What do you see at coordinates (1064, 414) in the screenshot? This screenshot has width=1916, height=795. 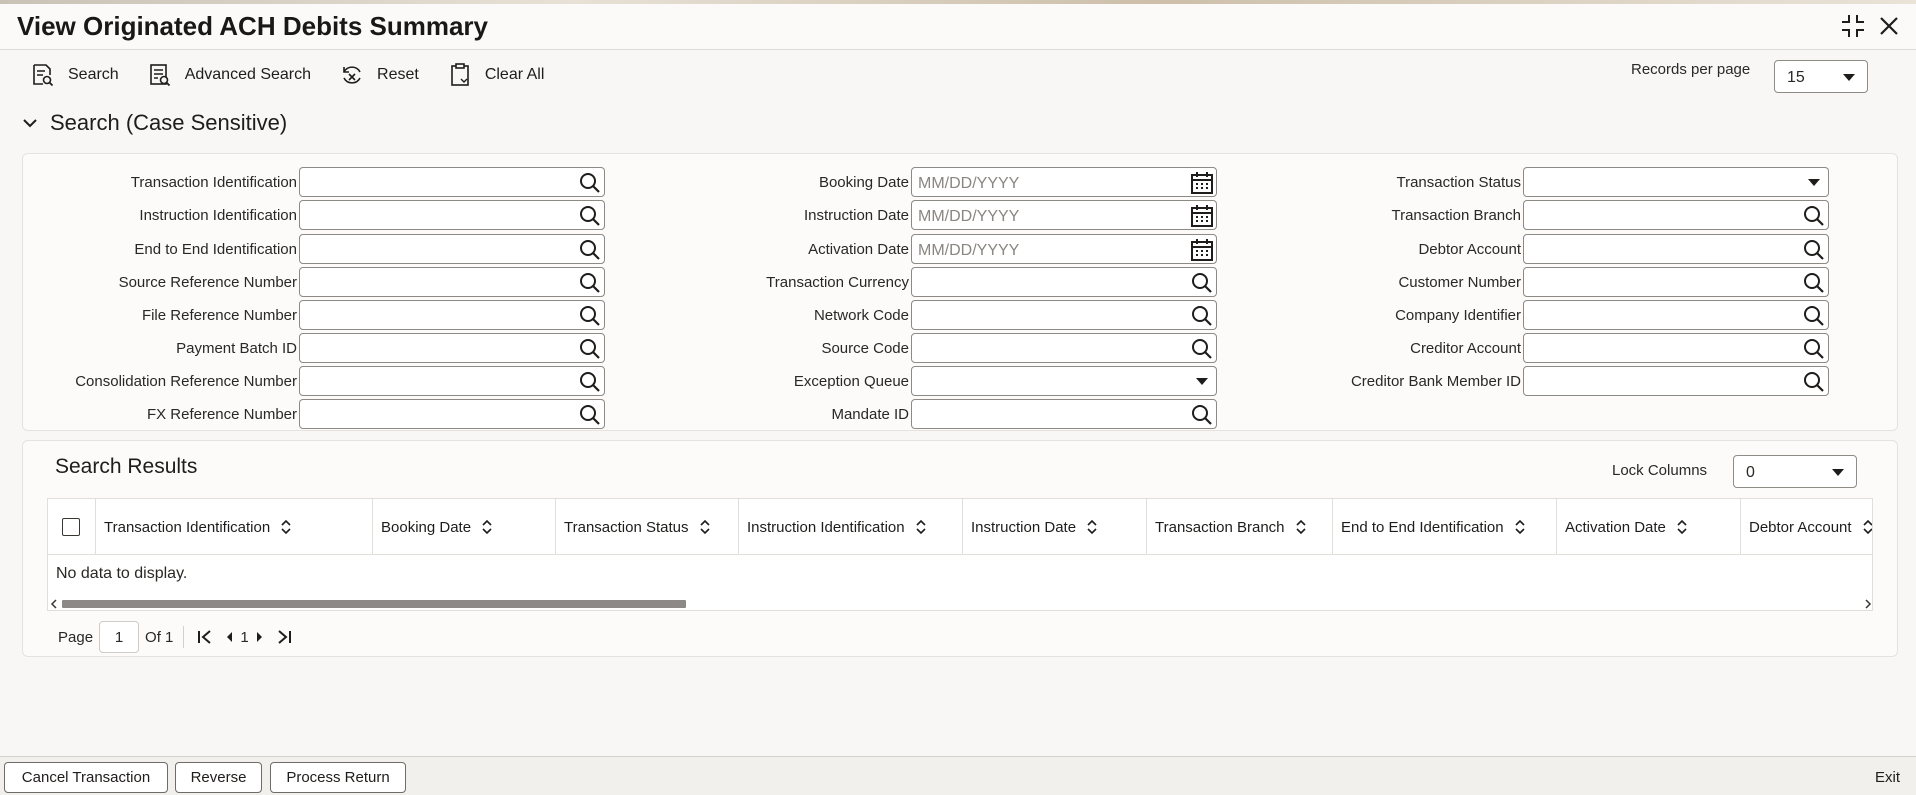 I see `mandate-id-input` at bounding box center [1064, 414].